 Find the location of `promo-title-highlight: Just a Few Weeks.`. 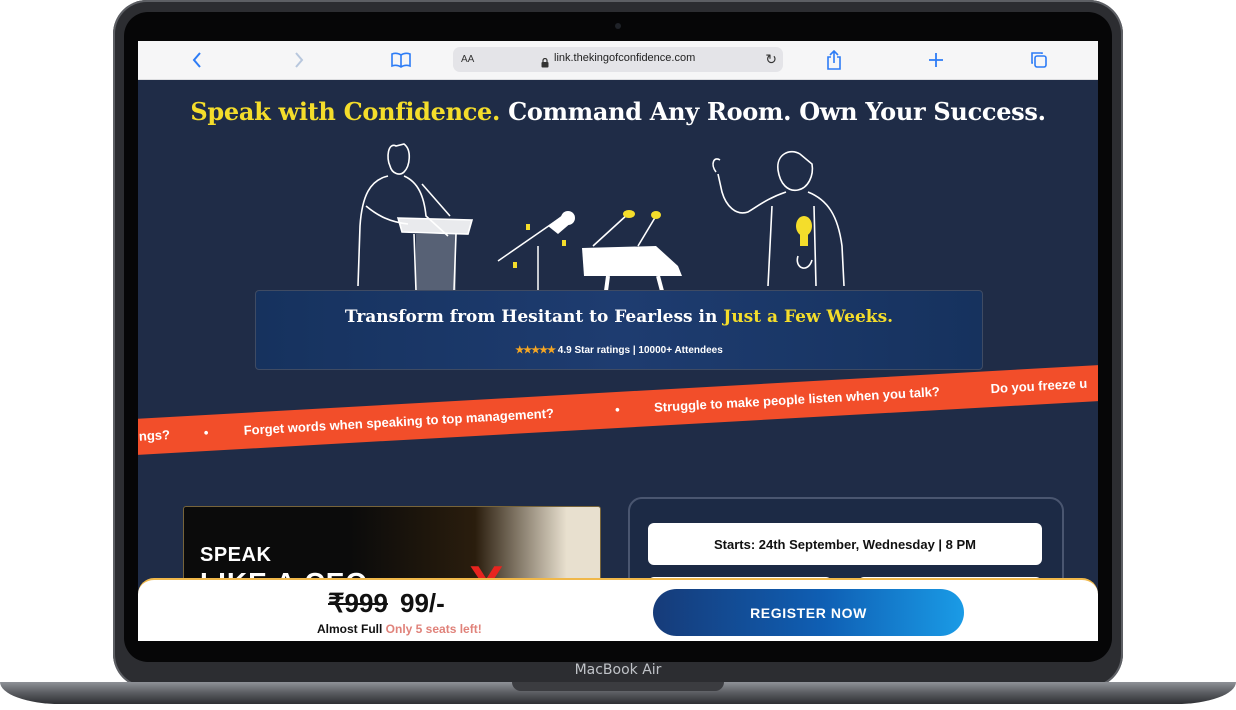

promo-title-highlight: Just a Few Weeks. is located at coordinates (808, 317).